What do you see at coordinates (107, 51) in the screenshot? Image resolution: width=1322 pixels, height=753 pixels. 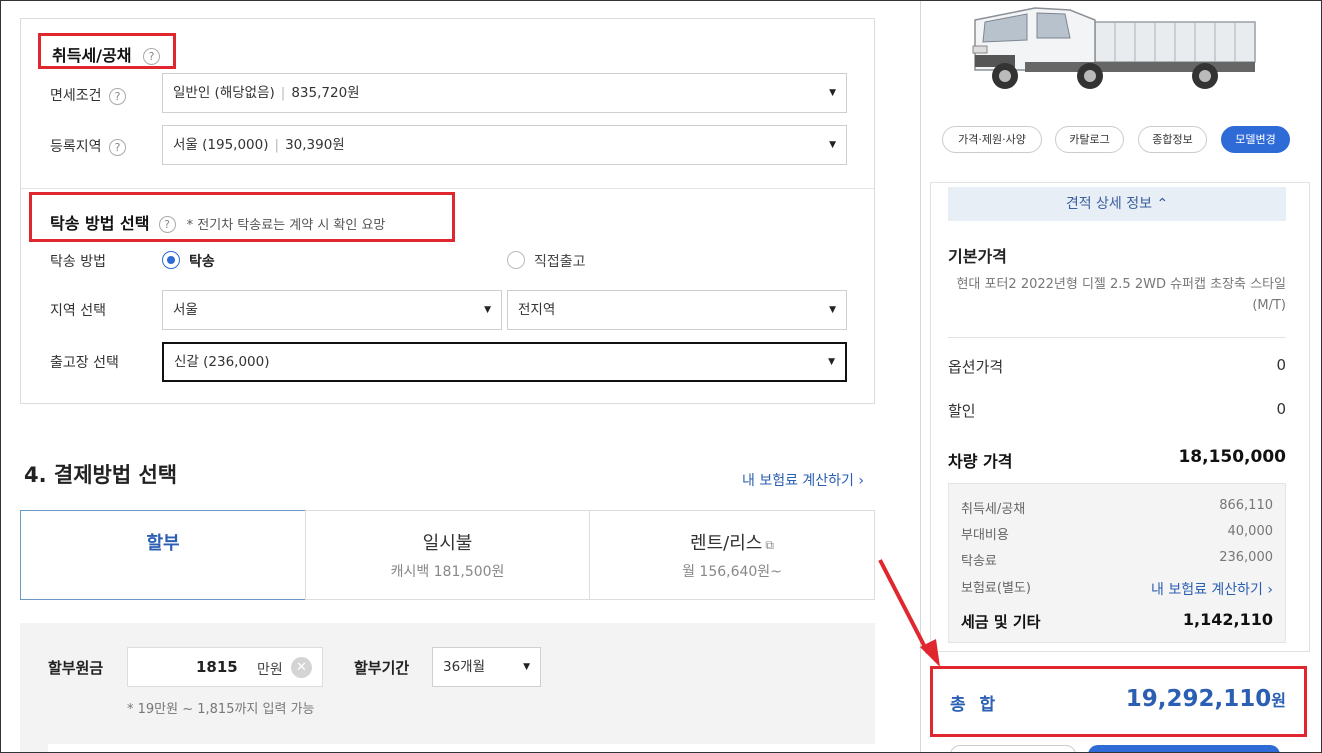 I see `highlight-acquisition` at bounding box center [107, 51].